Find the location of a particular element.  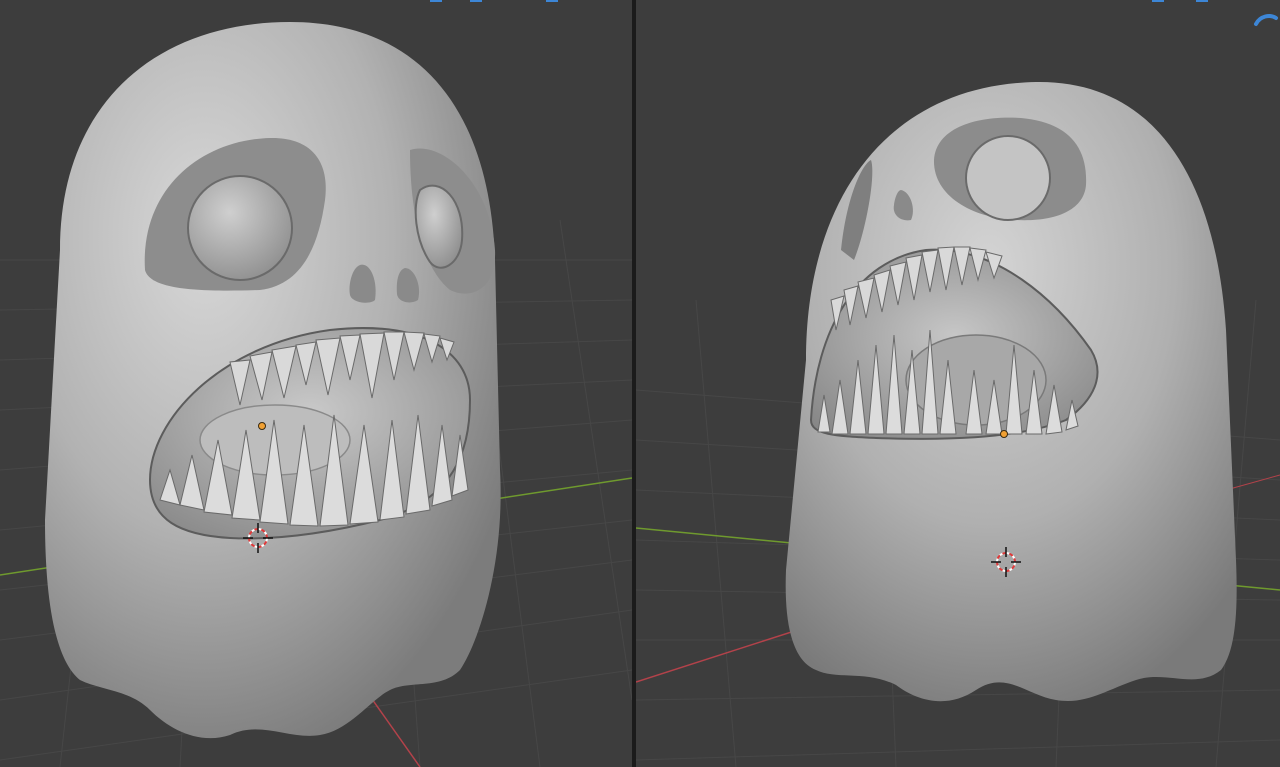

eyeball-left is located at coordinates (240, 228).